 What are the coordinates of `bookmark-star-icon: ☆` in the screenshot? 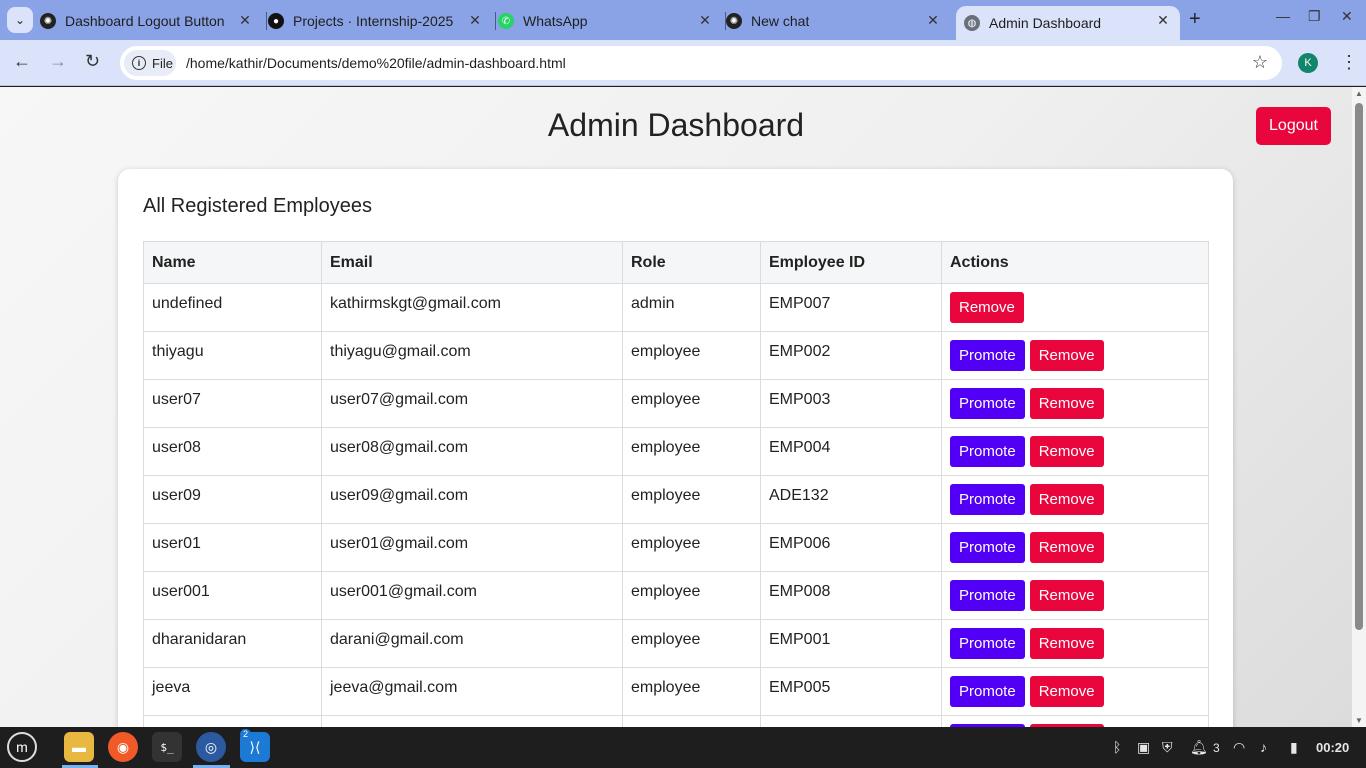 It's located at (1260, 62).